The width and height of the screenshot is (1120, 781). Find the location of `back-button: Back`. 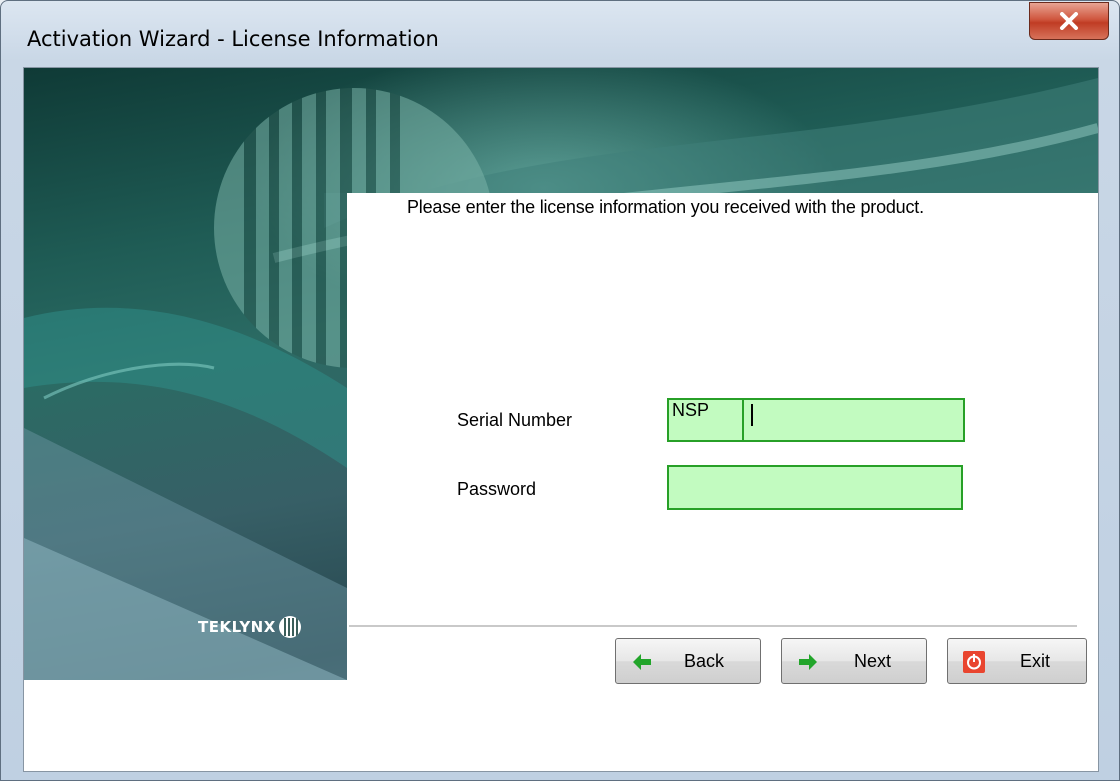

back-button: Back is located at coordinates (688, 661).